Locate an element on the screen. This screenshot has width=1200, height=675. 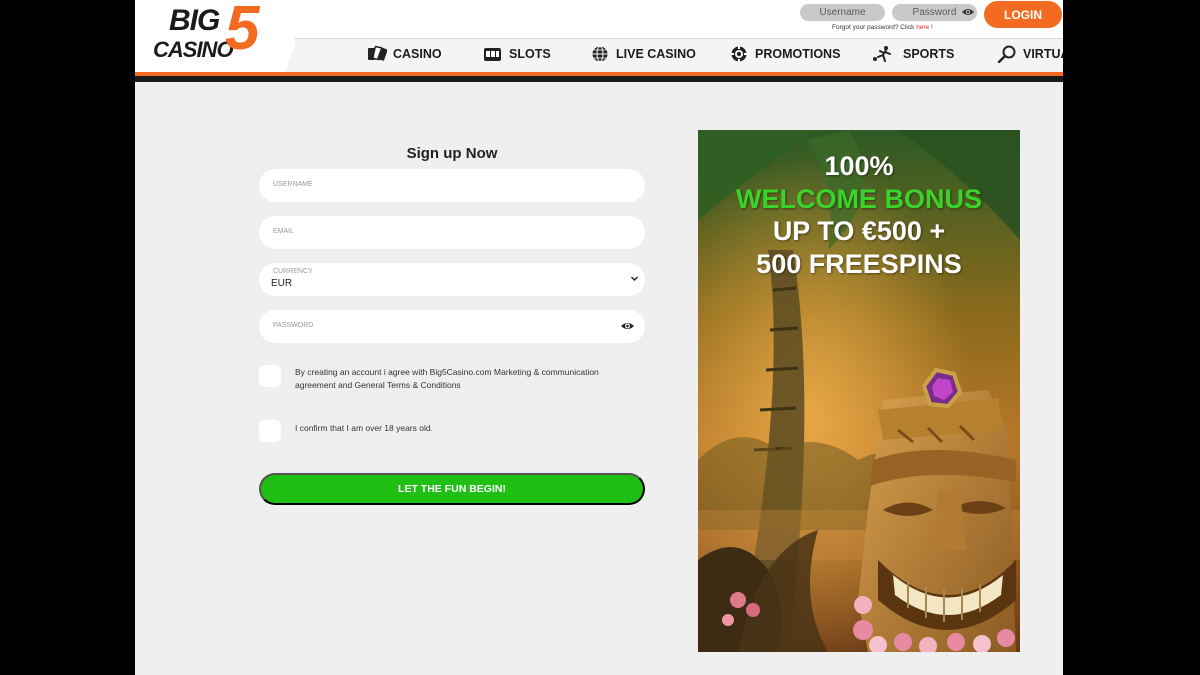
nav-label-slots: SLOTS is located at coordinates (530, 54).